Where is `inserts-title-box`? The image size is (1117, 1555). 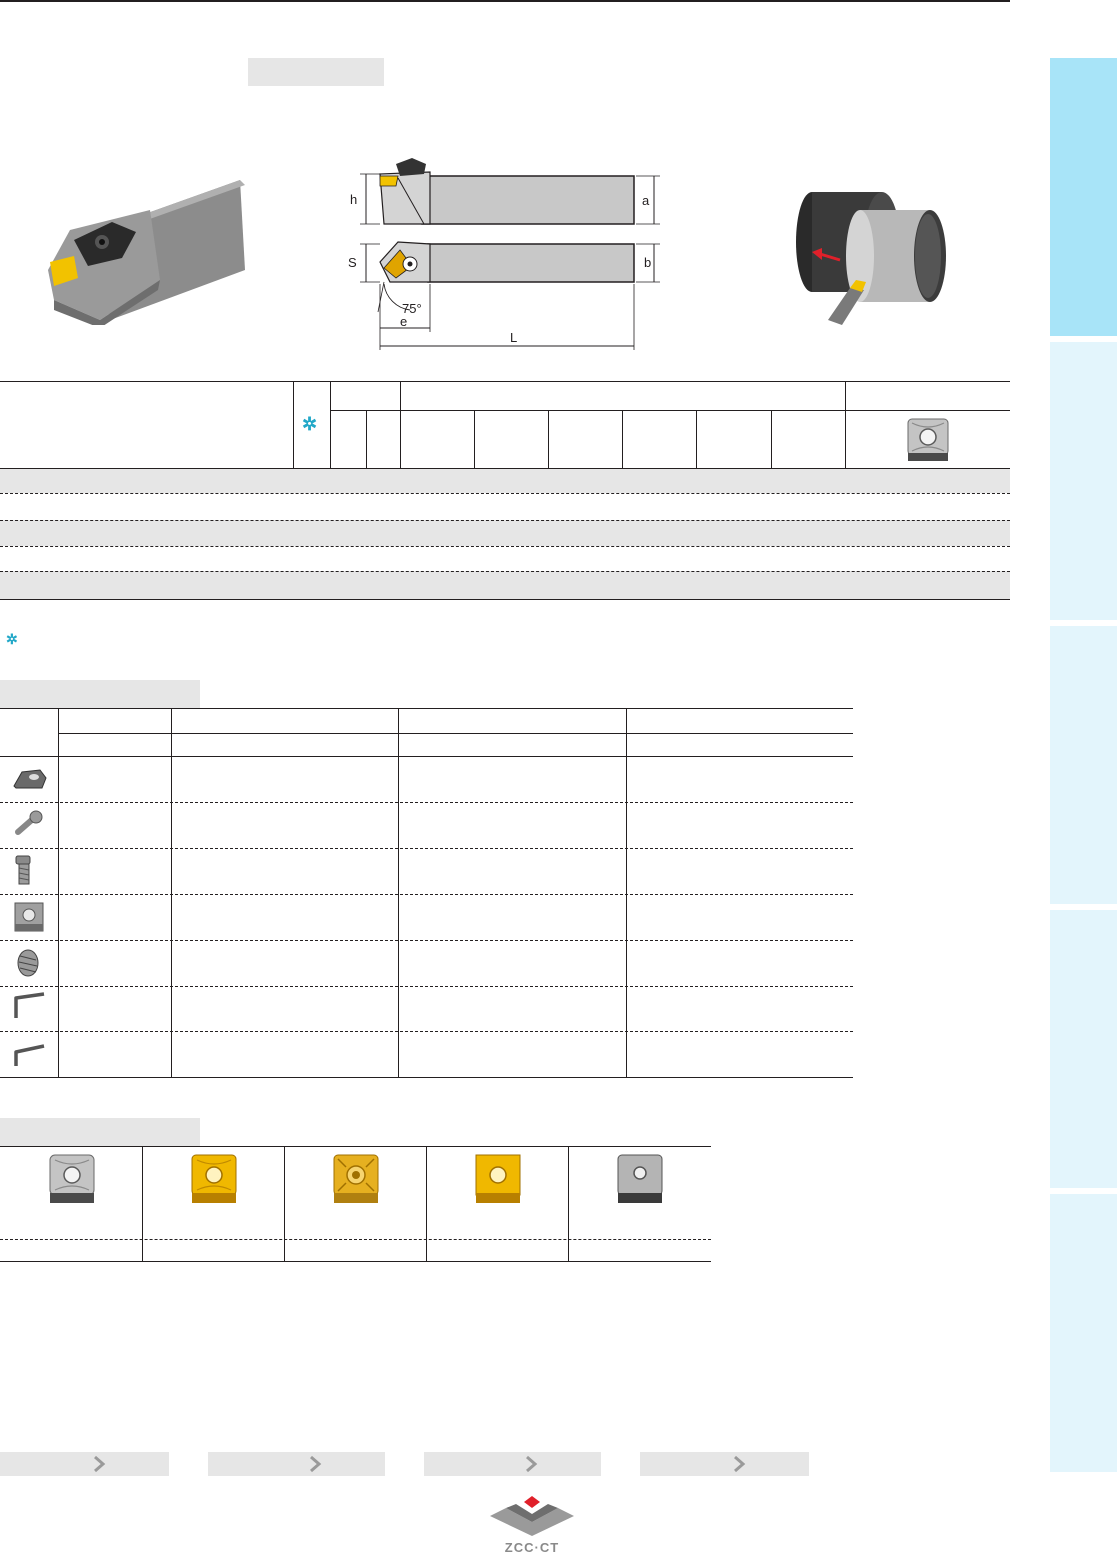
inserts-title-box is located at coordinates (100, 1132).